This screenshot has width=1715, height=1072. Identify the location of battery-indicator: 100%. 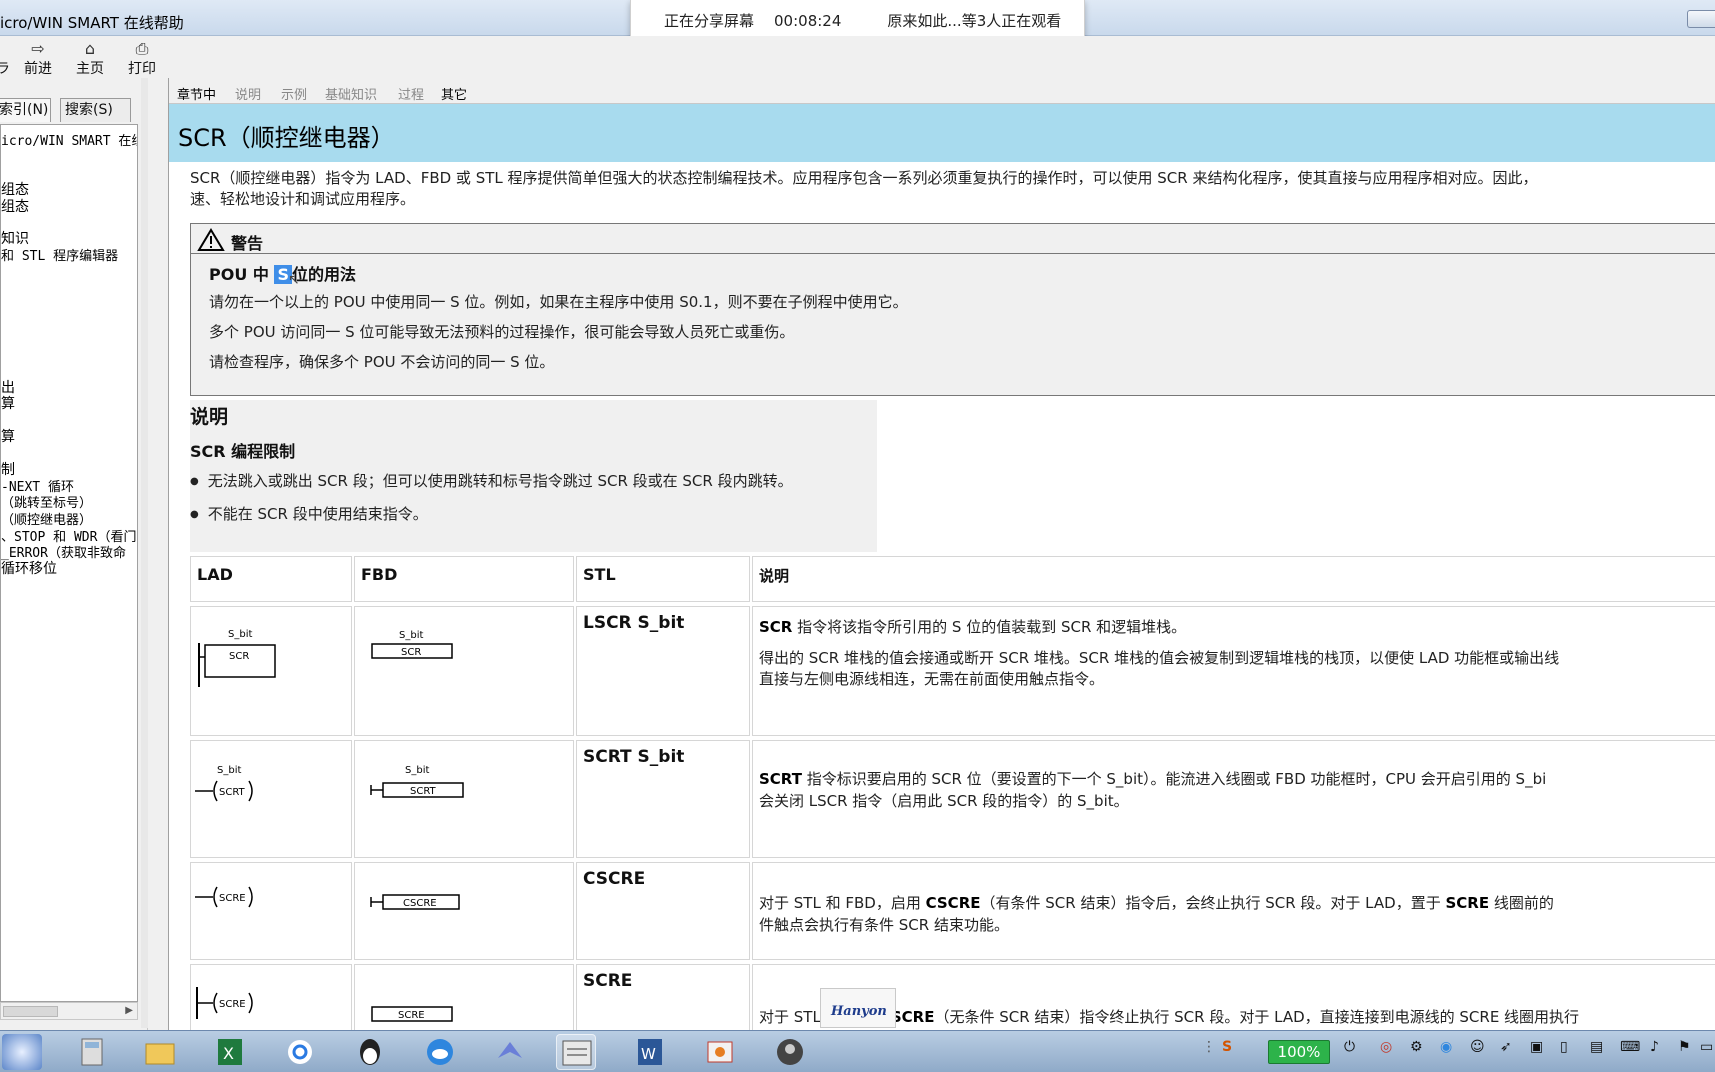
(1299, 1052).